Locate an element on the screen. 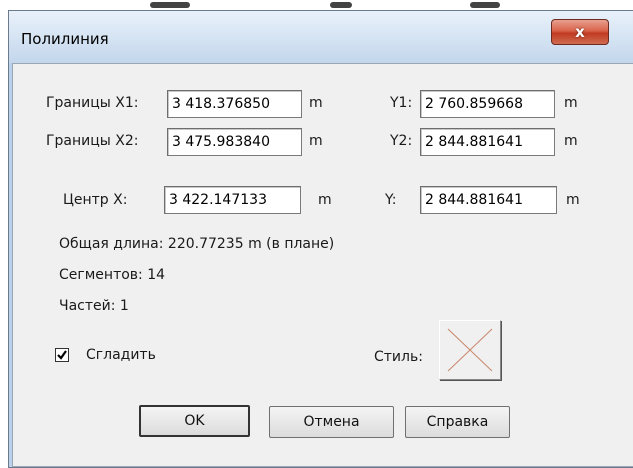  total-length-text: Общая длина: 220.77235 m (в плане) is located at coordinates (197, 244).